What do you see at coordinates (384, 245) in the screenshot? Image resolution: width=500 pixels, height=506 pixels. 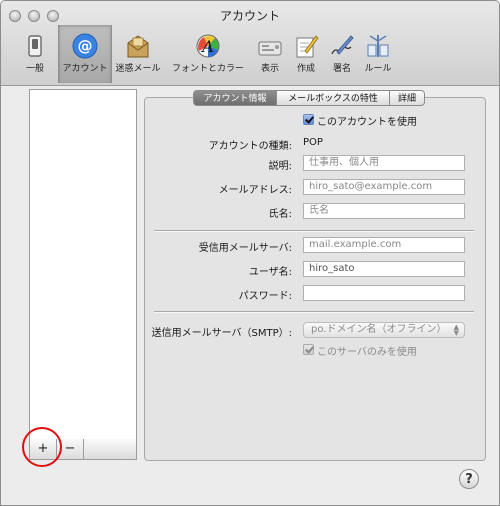 I see `incoming-server-field: mail.example.com` at bounding box center [384, 245].